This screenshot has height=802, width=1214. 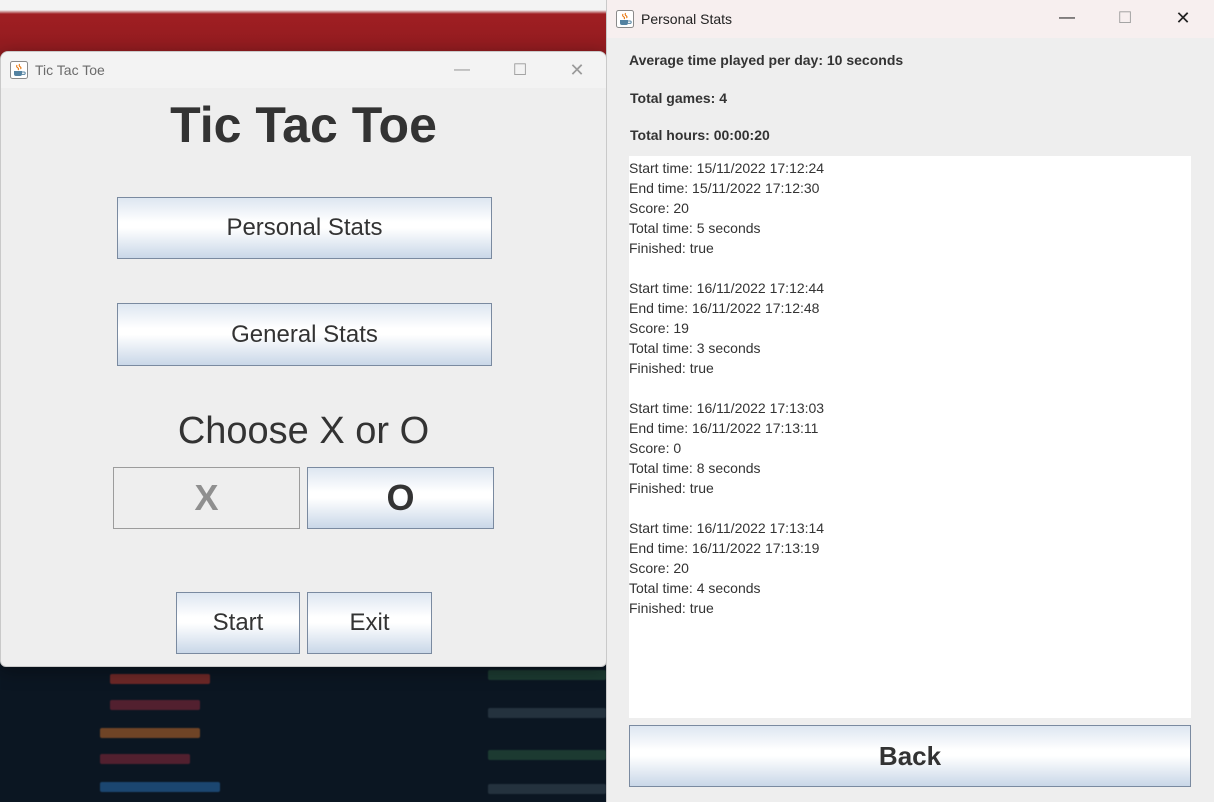 I want to click on record-total-time: Total time: 4 seconds, so click(x=695, y=588).